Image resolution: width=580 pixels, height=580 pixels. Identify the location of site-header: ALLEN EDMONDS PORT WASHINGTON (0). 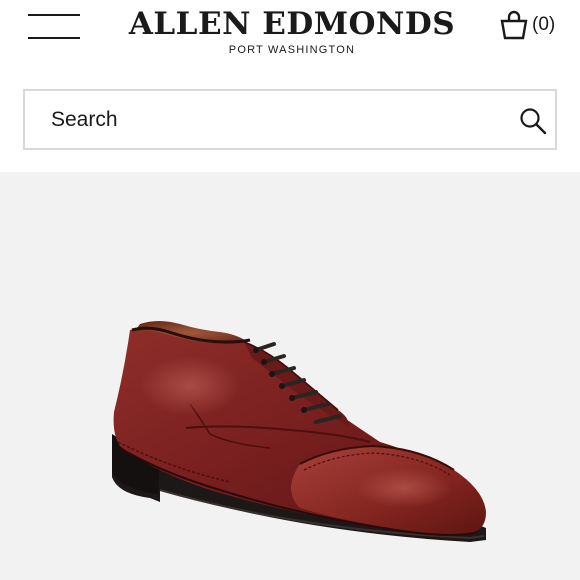
(290, 32).